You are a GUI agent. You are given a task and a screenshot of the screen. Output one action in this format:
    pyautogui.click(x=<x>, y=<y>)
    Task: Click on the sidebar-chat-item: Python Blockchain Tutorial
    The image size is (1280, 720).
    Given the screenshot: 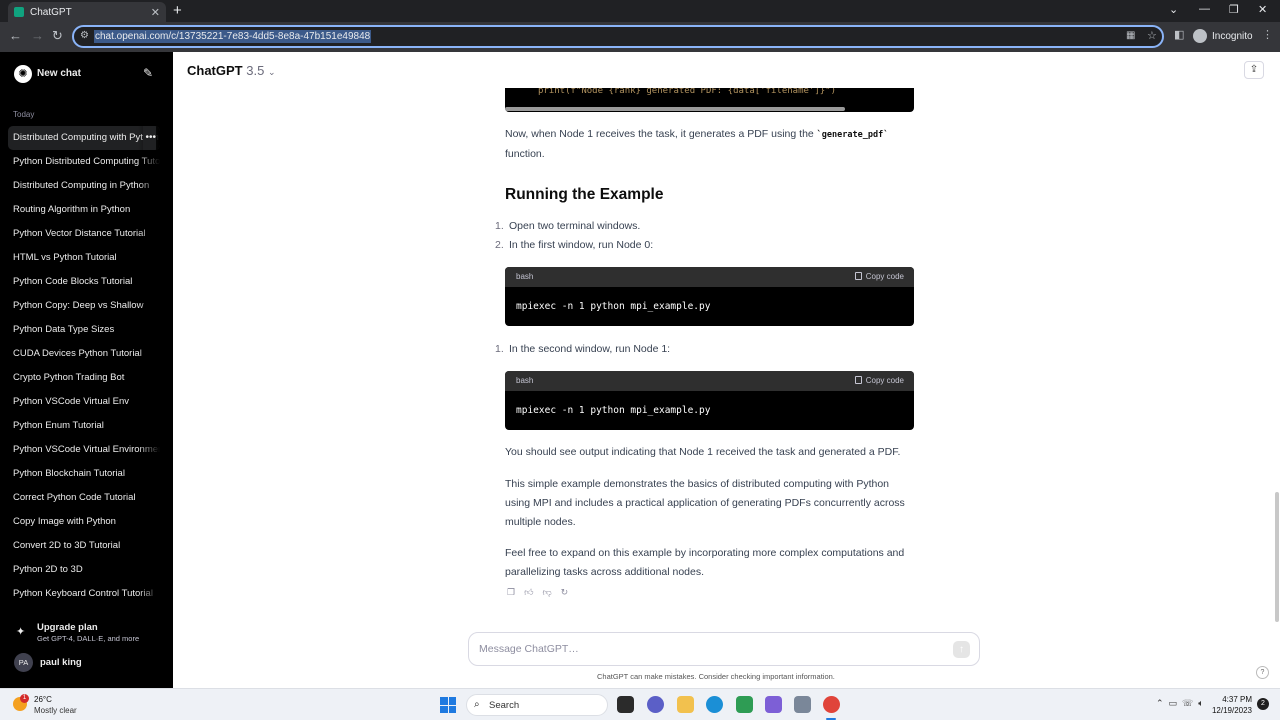 What is the action you would take?
    pyautogui.click(x=84, y=474)
    